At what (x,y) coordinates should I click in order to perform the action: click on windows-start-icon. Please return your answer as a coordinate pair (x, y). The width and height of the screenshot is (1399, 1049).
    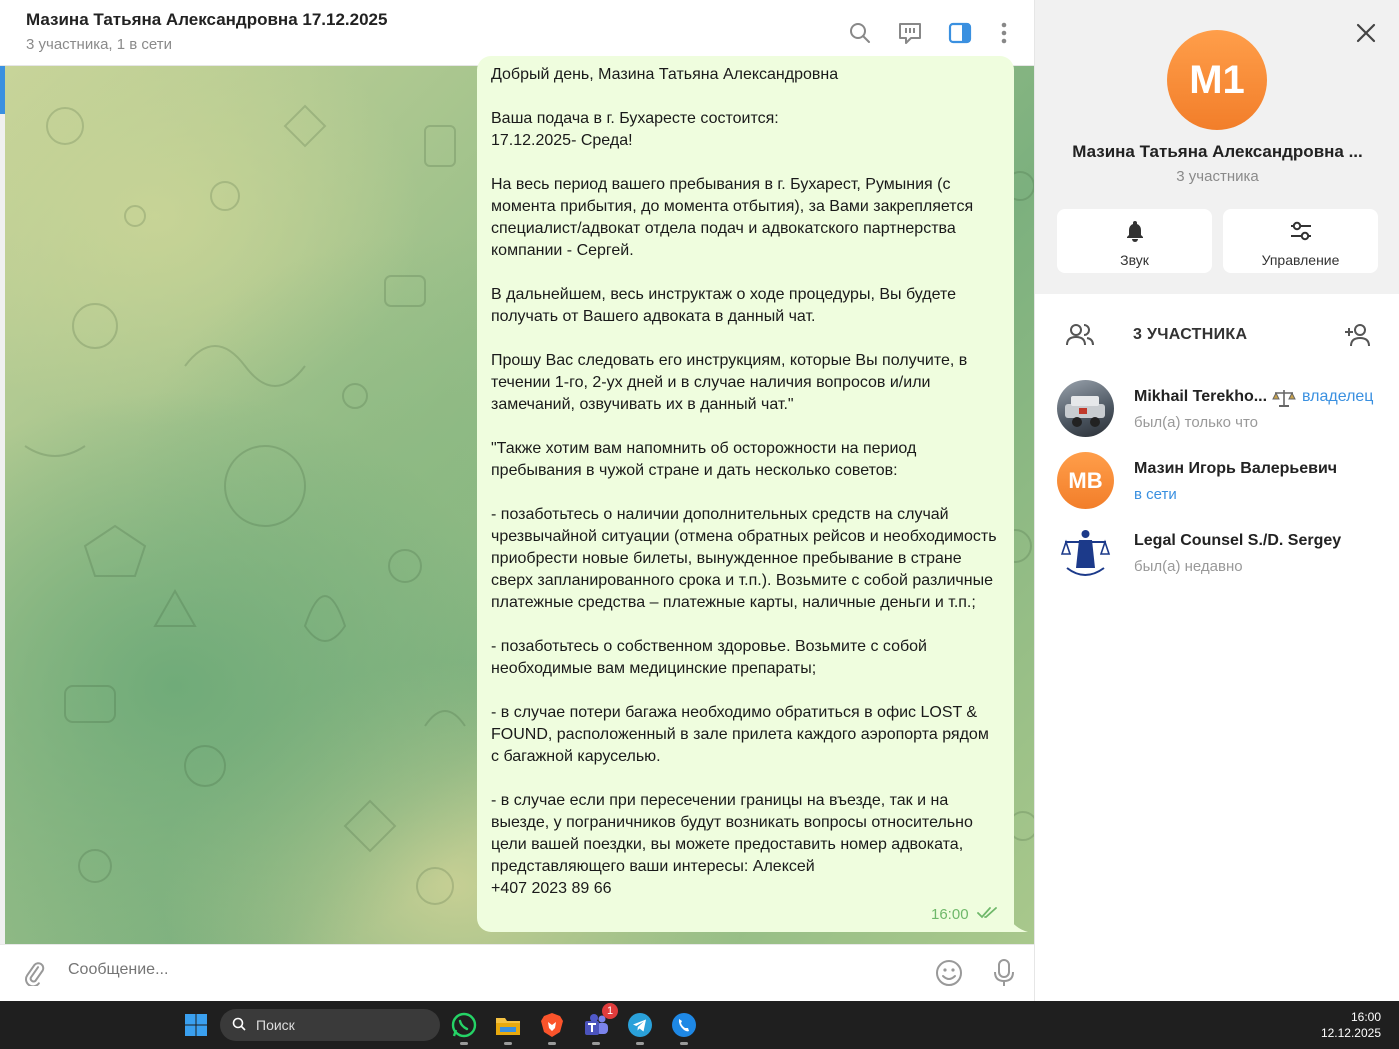
    Looking at the image, I should click on (196, 1025).